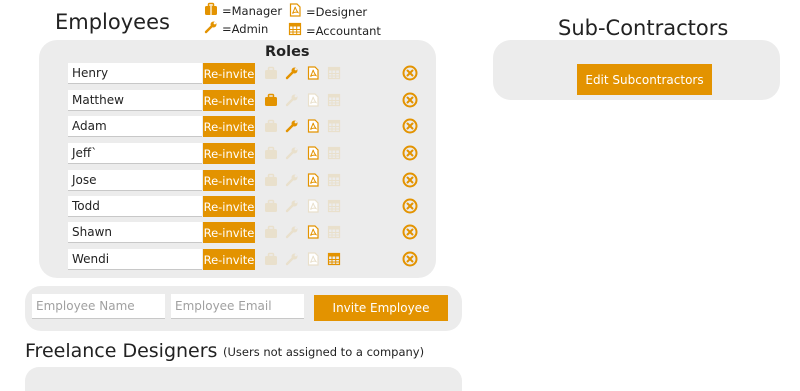 The height and width of the screenshot is (391, 800). What do you see at coordinates (343, 30) in the screenshot?
I see `legend-accountant-label: =Accountant` at bounding box center [343, 30].